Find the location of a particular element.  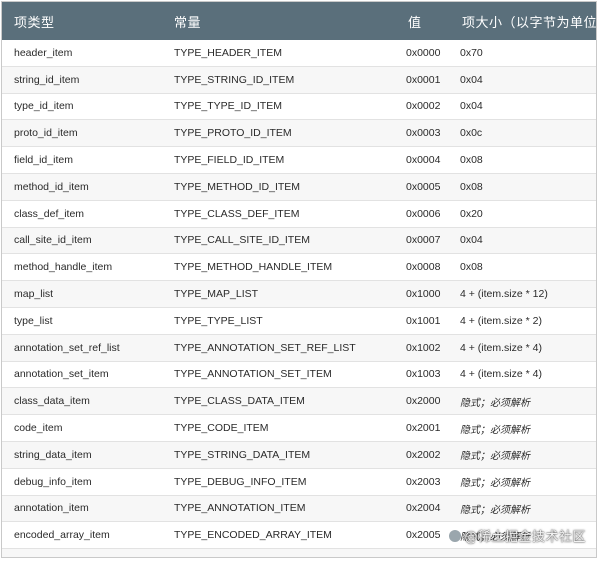

cell-value: 0x2003 is located at coordinates (423, 482).